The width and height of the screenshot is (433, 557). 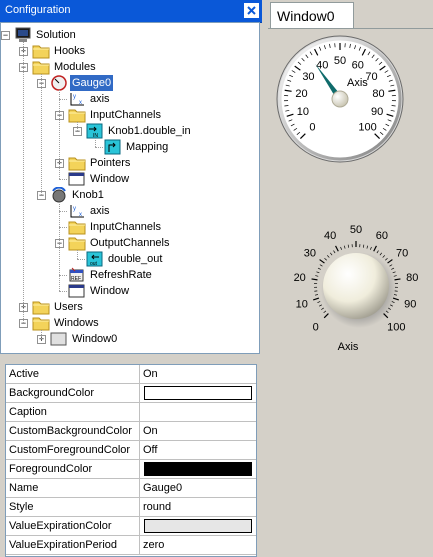 I want to click on knob-tick-label: 50, so click(x=356, y=230).